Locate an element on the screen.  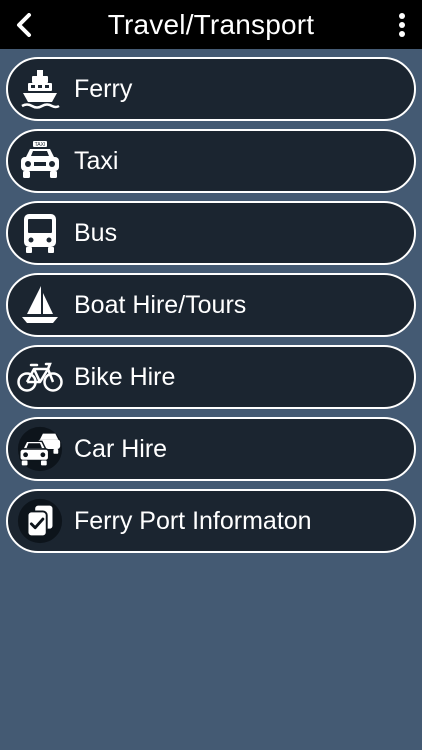
taxi-icon: TAXI is located at coordinates (40, 161).